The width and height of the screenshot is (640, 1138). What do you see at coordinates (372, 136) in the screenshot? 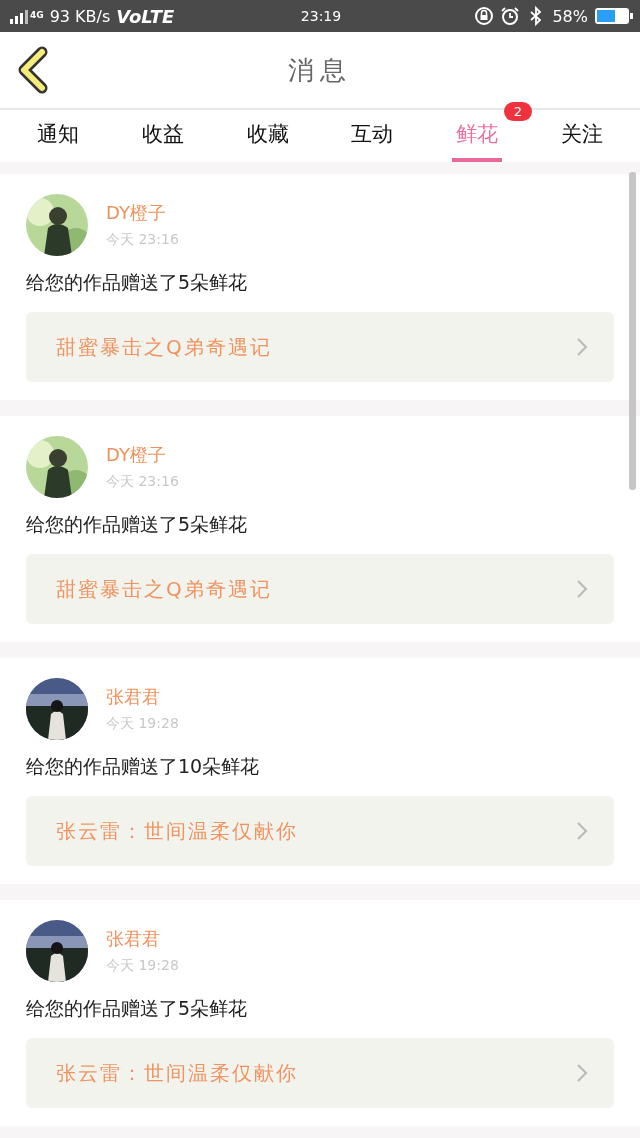
I see `tab: 互动` at bounding box center [372, 136].